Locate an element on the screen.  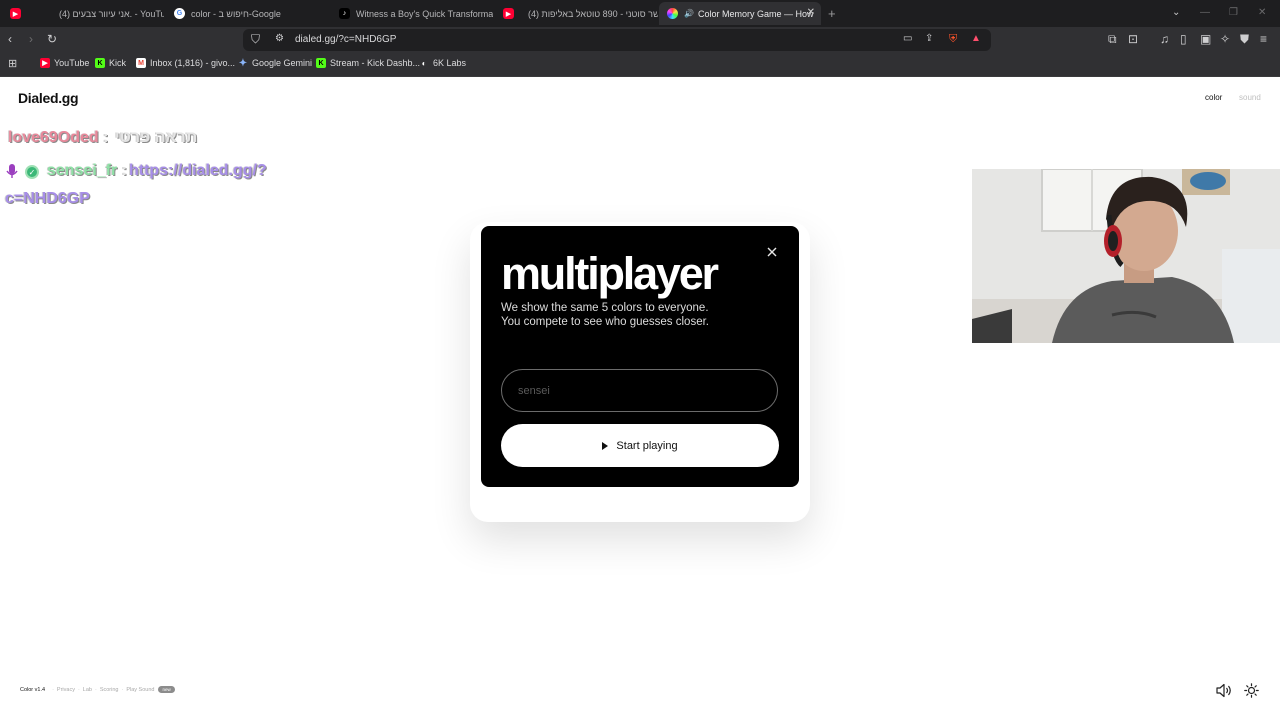
webcam-overlay is located at coordinates (1126, 256).